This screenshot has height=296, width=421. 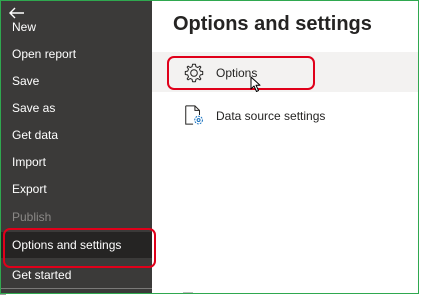 I want to click on menu-item-get-started: Get started, so click(x=76, y=275).